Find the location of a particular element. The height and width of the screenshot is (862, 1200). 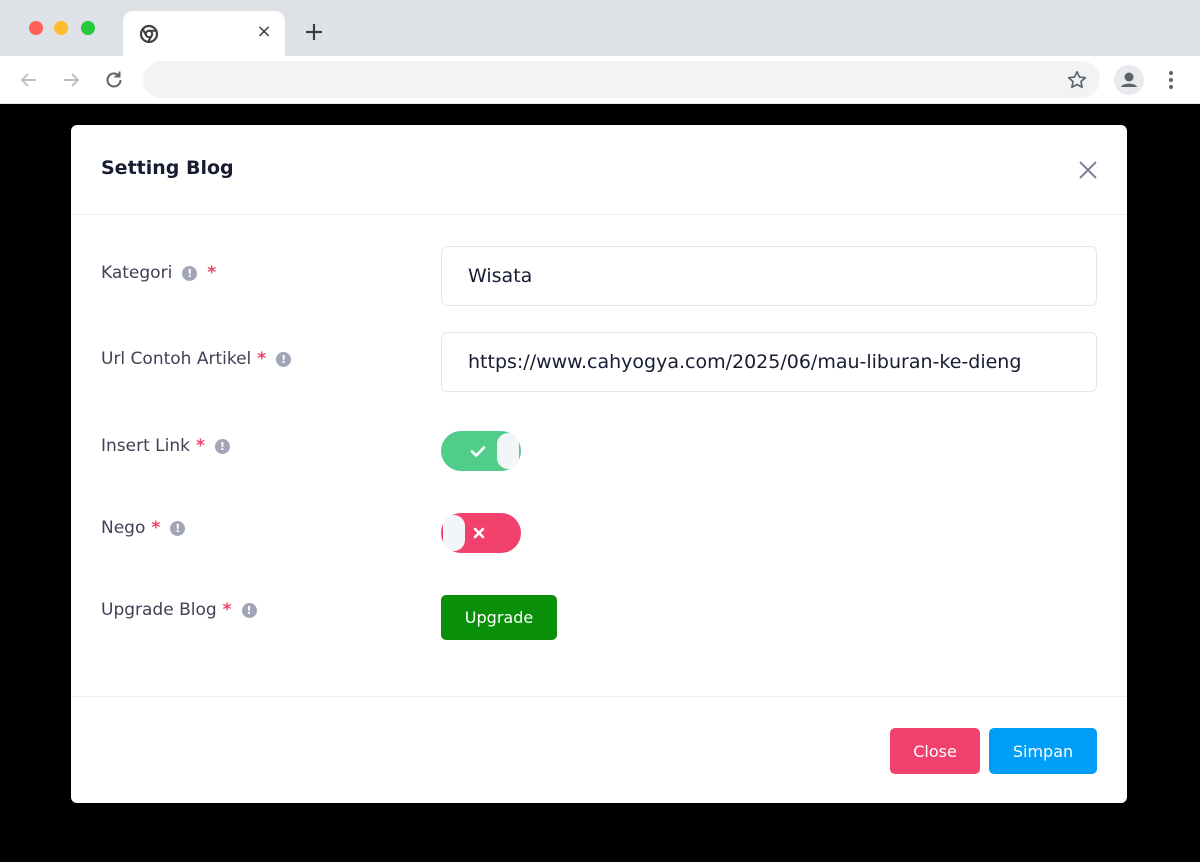

modal-header: Setting Blog is located at coordinates (599, 170).